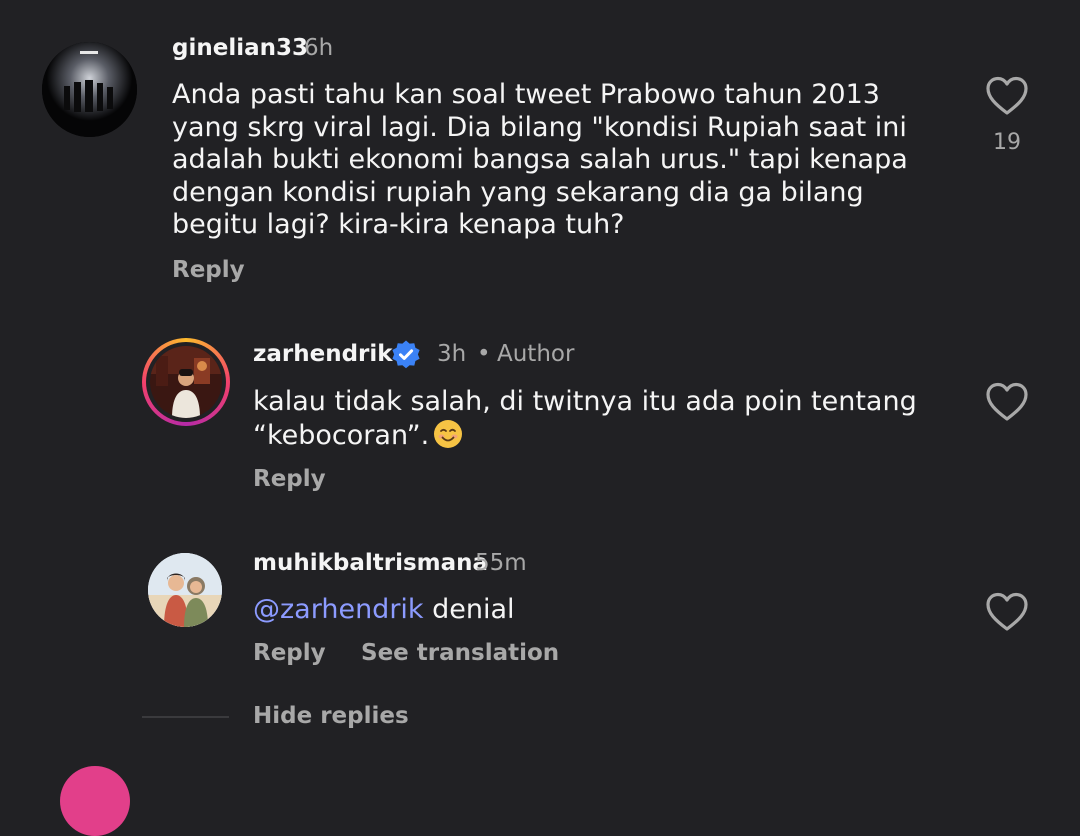  I want to click on timestamp: 3h, so click(452, 354).